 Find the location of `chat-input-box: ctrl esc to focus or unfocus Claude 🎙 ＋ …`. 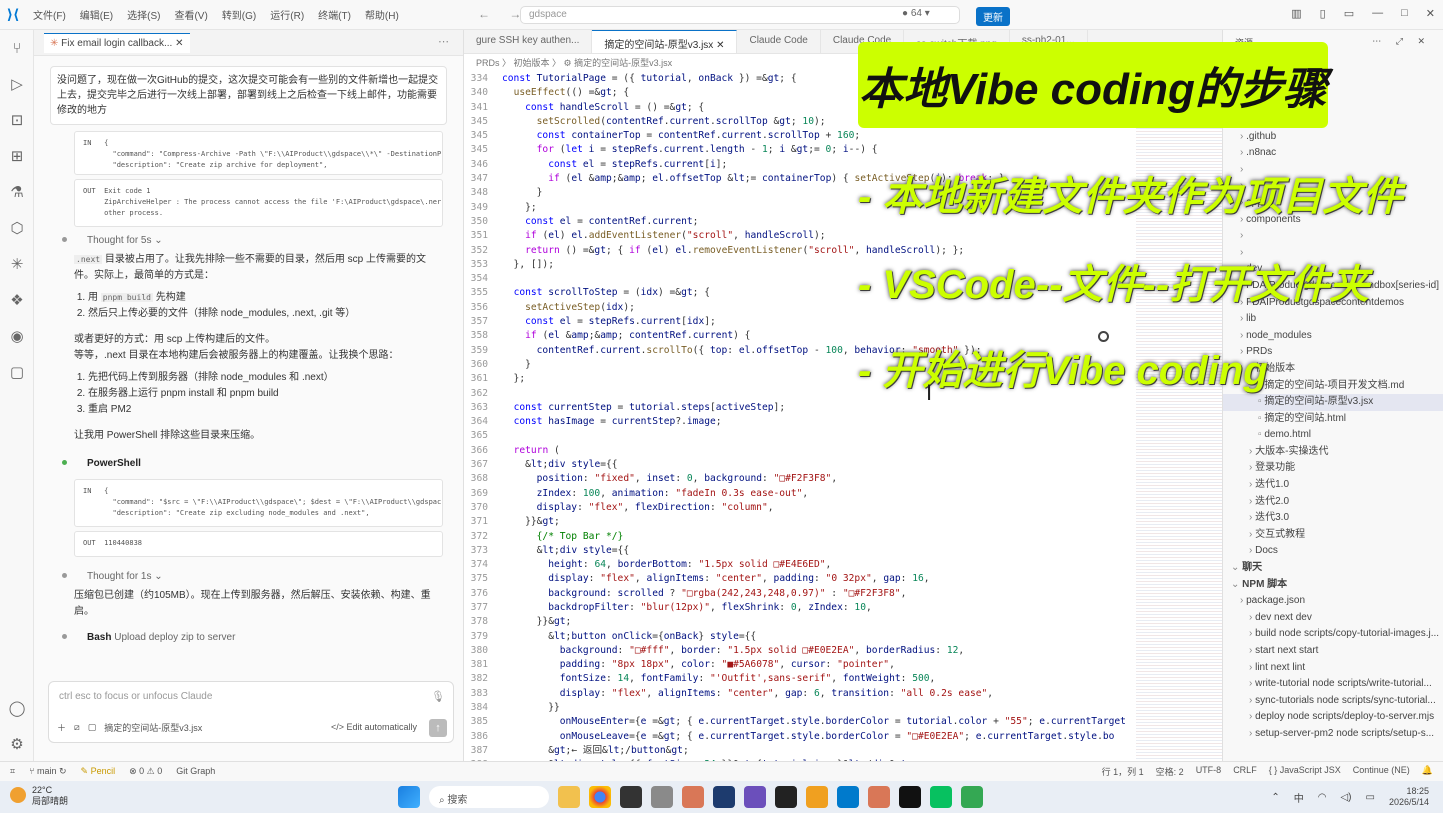

chat-input-box: ctrl esc to focus or unfocus Claude 🎙 ＋ … is located at coordinates (251, 712).